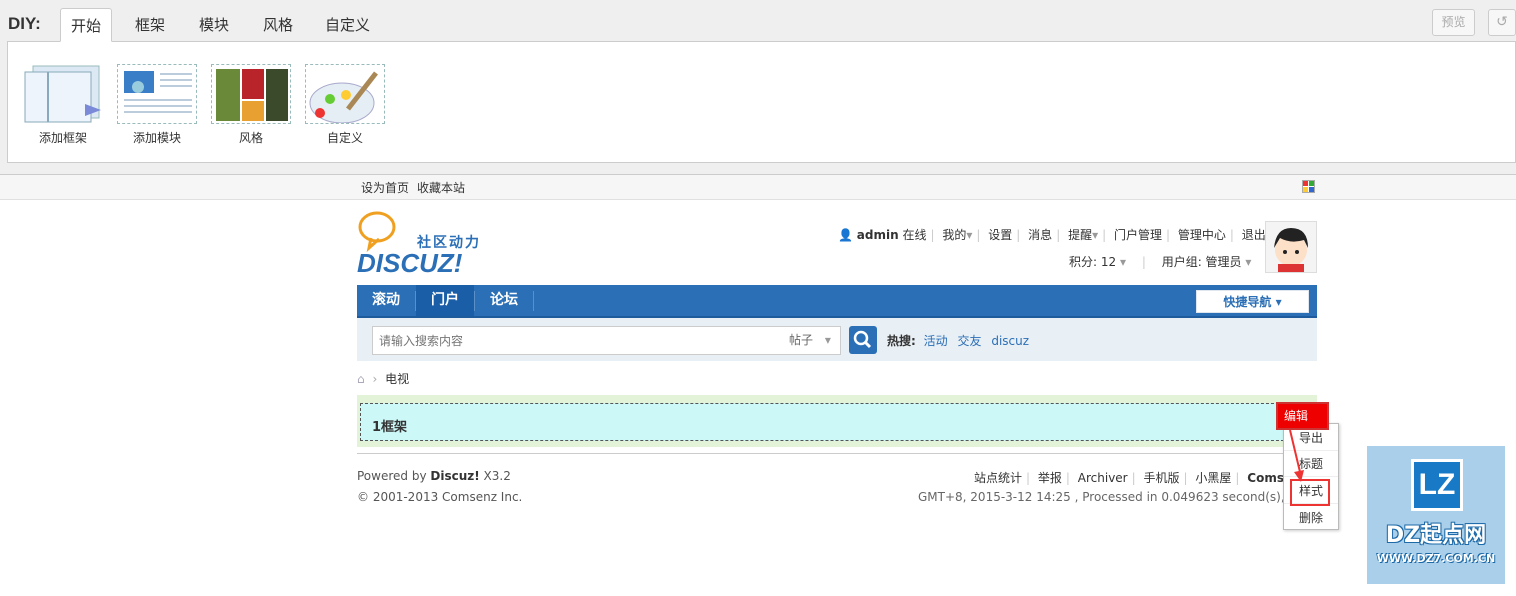  What do you see at coordinates (1291, 247) in the screenshot?
I see `avatar` at bounding box center [1291, 247].